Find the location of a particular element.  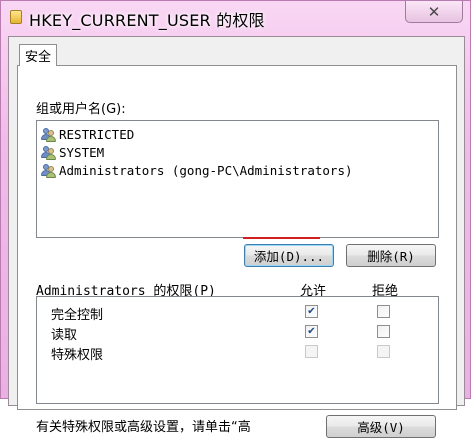

permission-label: 完全控制 is located at coordinates (77, 315).